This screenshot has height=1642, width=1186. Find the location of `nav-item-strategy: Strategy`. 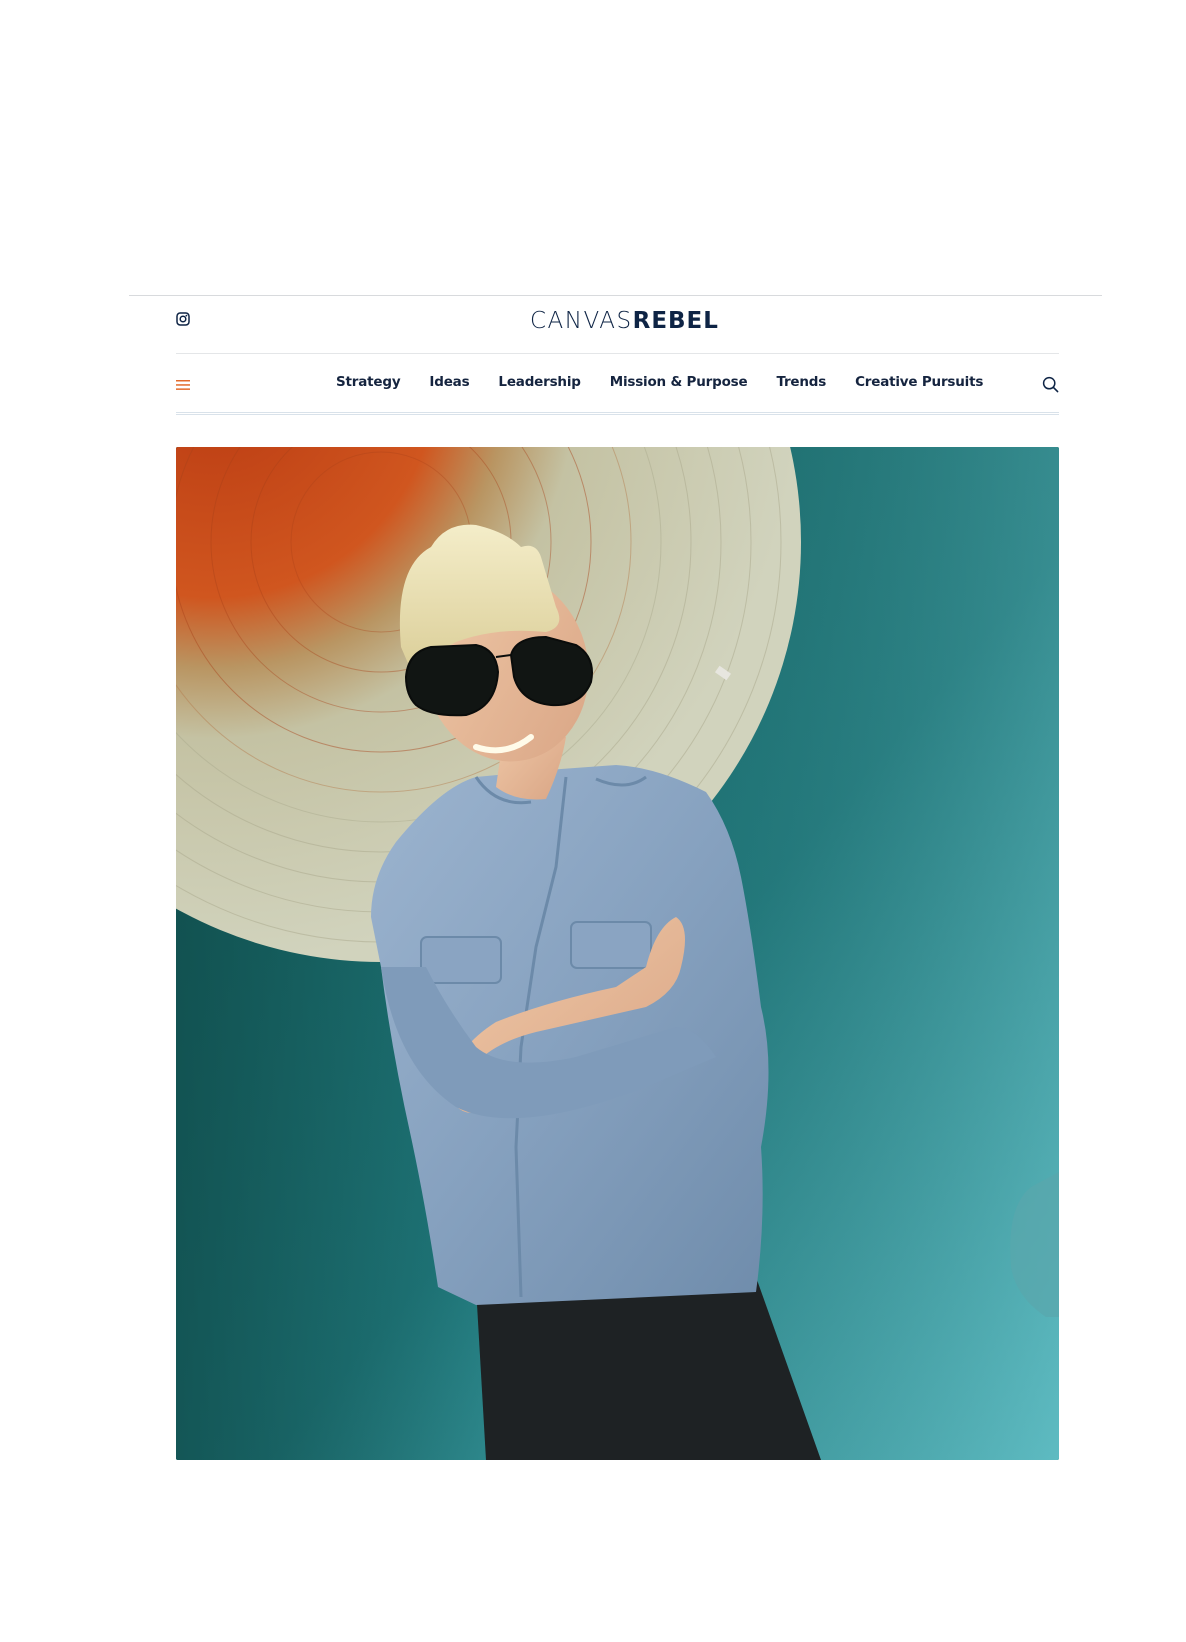

nav-item-strategy: Strategy is located at coordinates (368, 382).